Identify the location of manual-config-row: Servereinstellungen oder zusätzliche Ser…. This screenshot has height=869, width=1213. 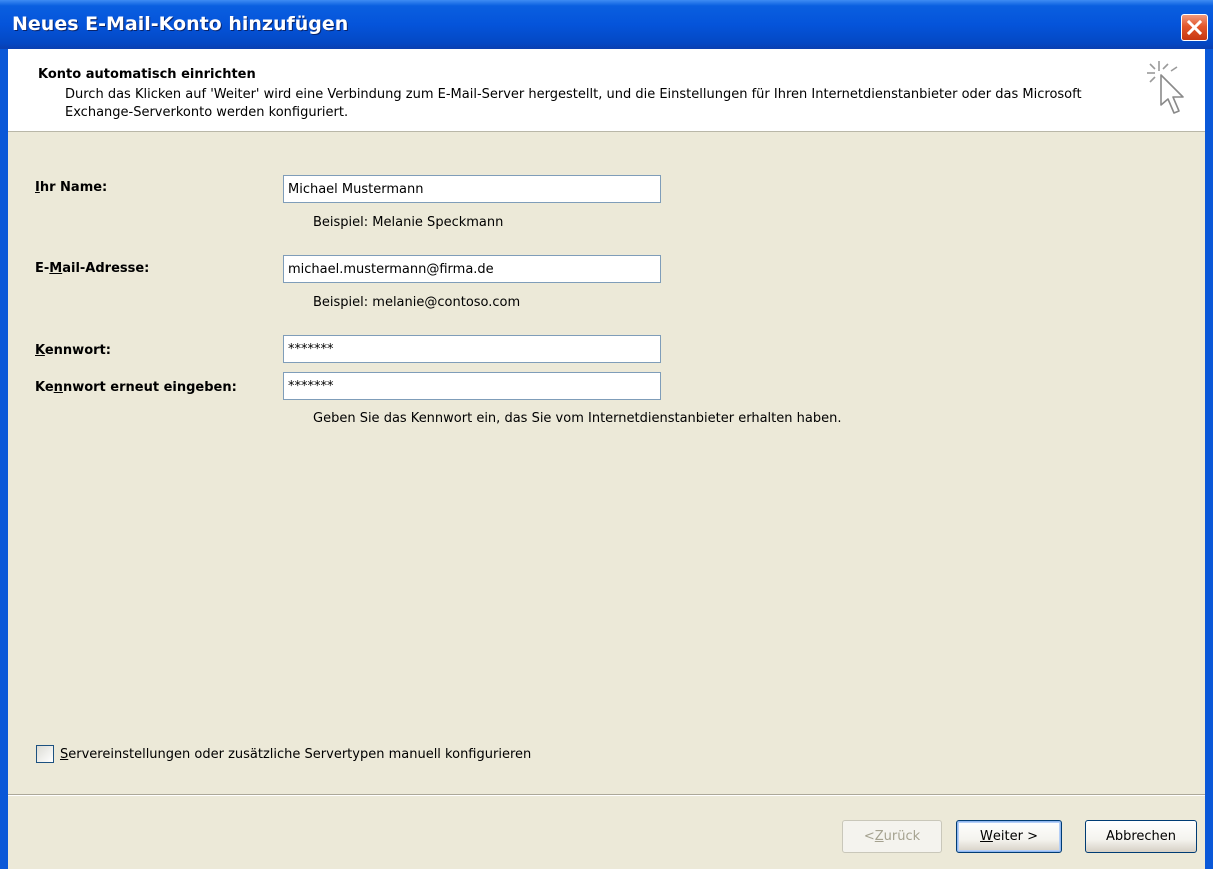
(283, 754).